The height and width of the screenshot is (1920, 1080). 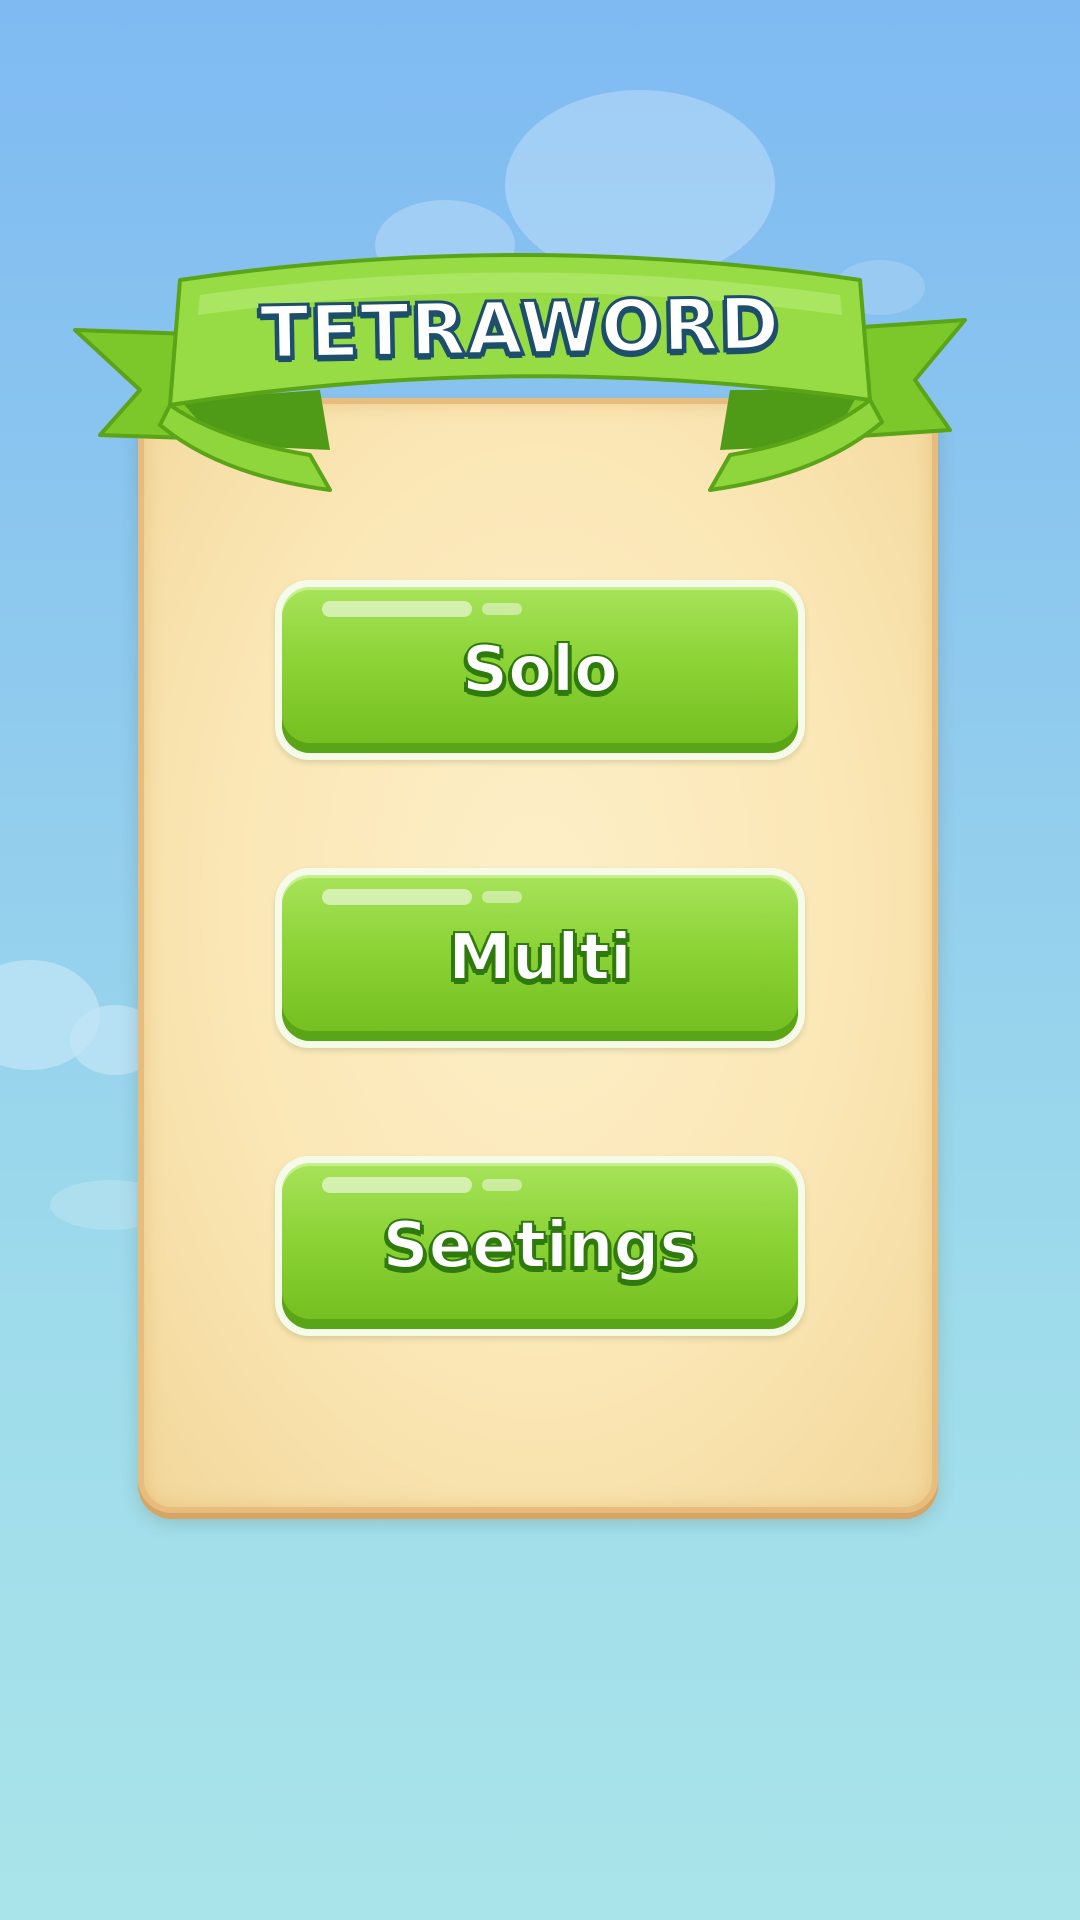 I want to click on settings-button-label: Seetings, so click(x=540, y=1246).